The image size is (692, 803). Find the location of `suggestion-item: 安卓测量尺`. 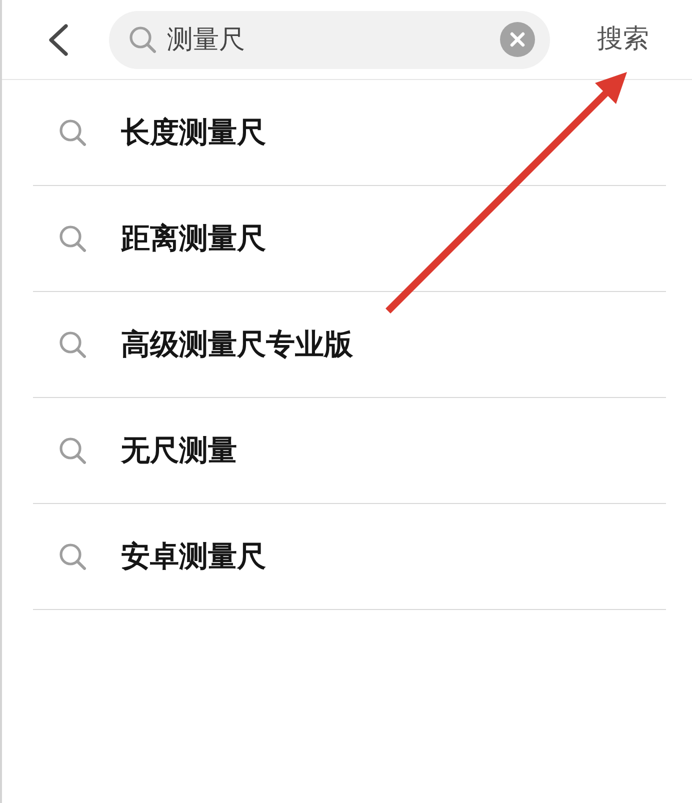

suggestion-item: 安卓测量尺 is located at coordinates (349, 557).